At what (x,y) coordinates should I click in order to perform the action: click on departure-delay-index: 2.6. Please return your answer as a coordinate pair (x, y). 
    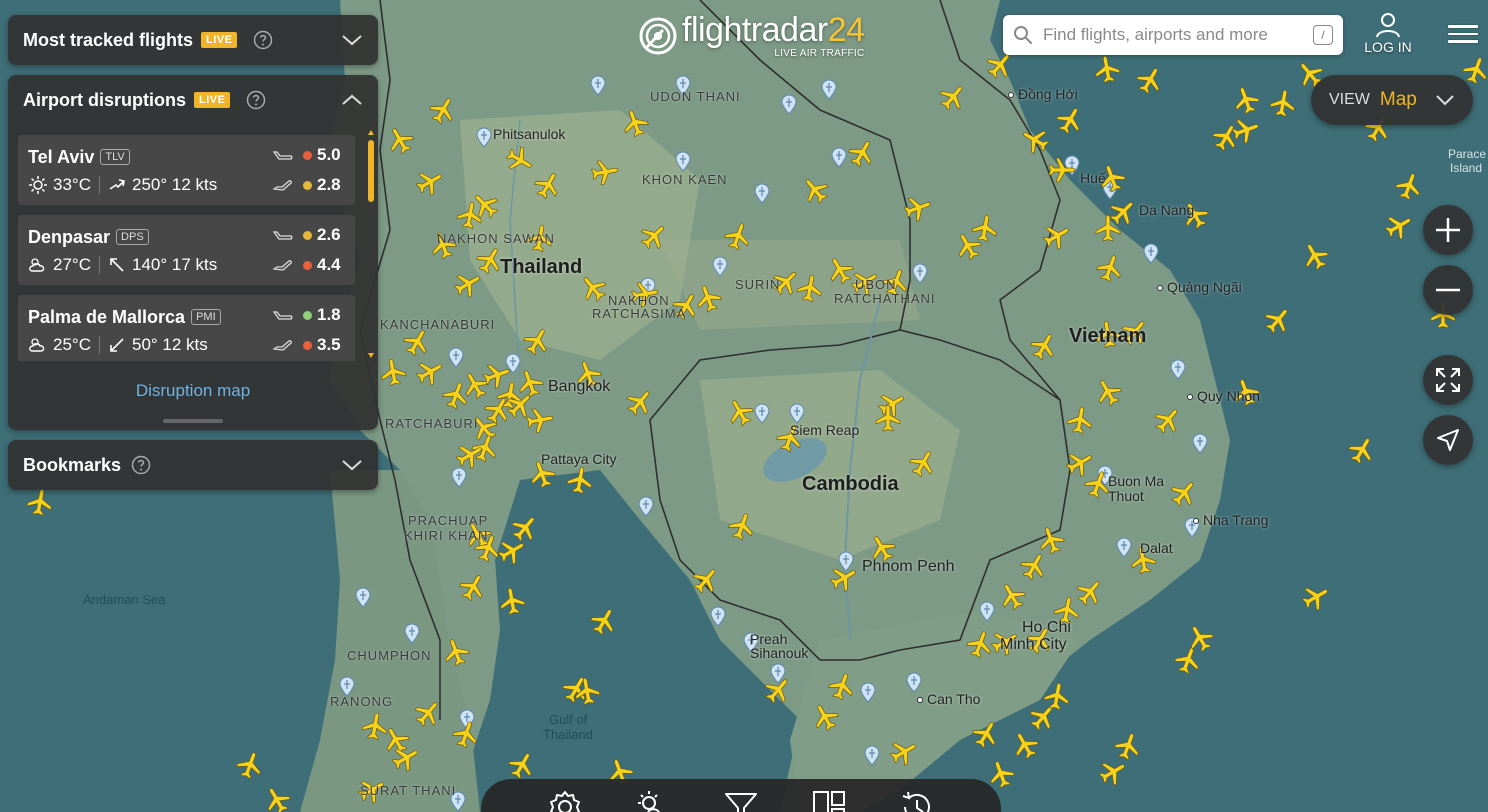
    Looking at the image, I should click on (309, 235).